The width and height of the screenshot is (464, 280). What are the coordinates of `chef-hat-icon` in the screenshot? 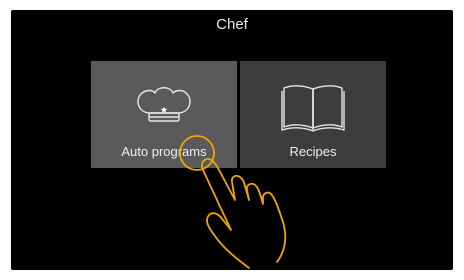 It's located at (164, 104).